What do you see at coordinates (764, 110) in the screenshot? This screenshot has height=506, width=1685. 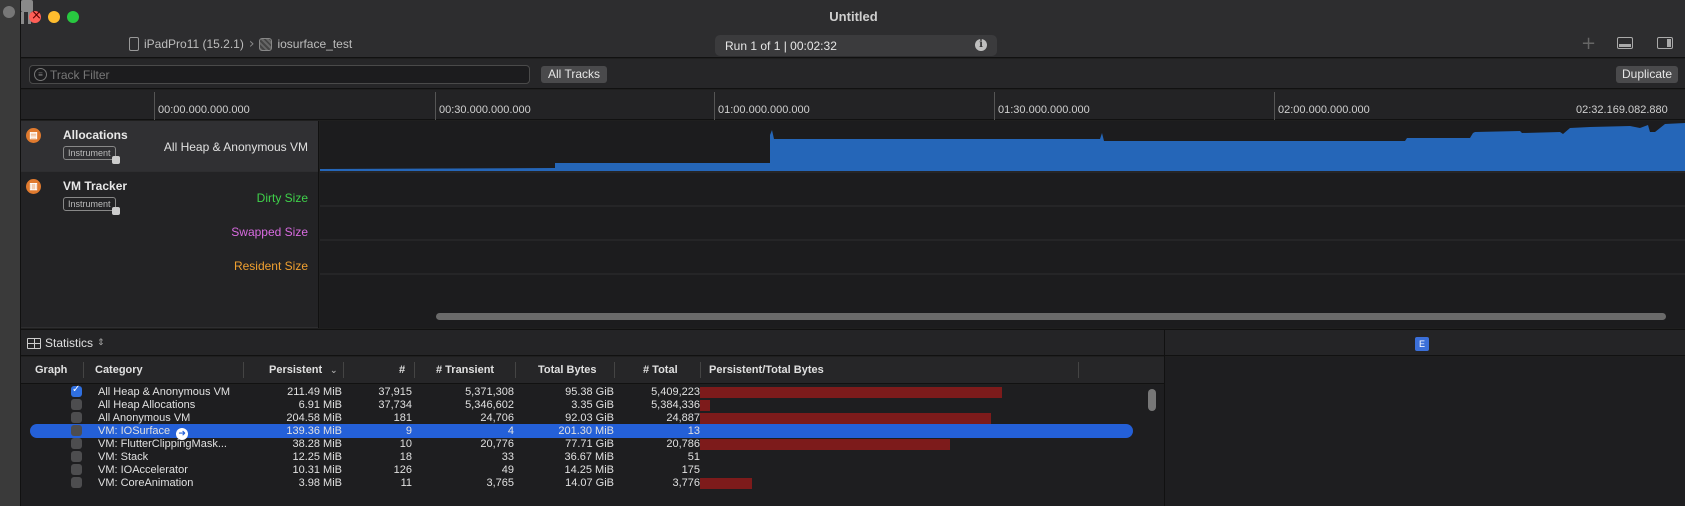 I see `ruler-label: 01:00.000.000.000` at bounding box center [764, 110].